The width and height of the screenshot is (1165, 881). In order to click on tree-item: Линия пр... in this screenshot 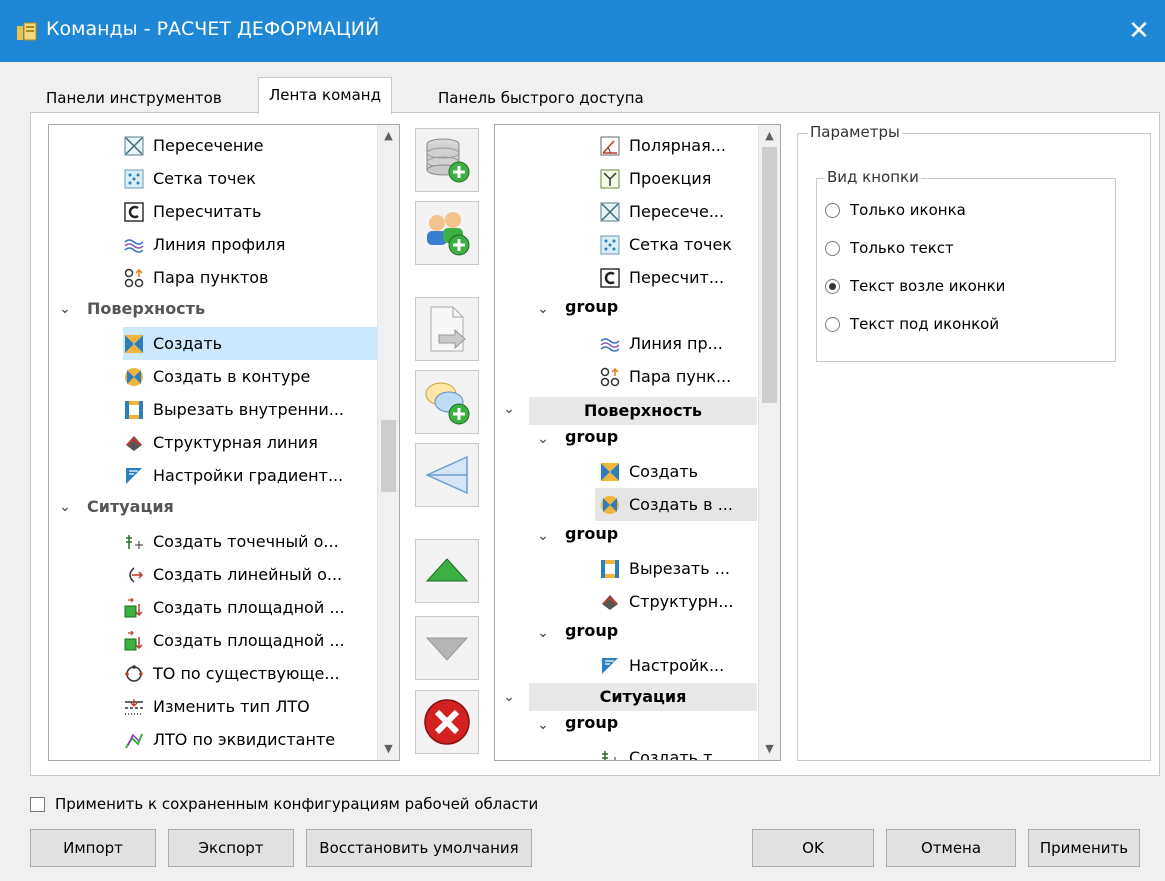, I will do `click(678, 343)`.